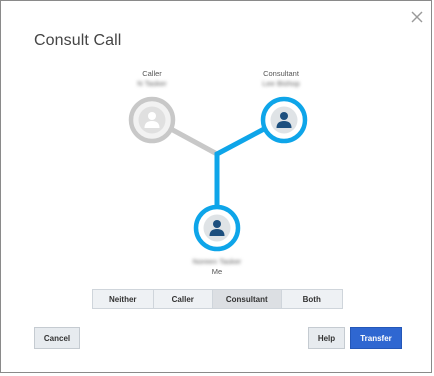 The width and height of the screenshot is (434, 376). What do you see at coordinates (123, 299) in the screenshot?
I see `listen-option-neither: Neither` at bounding box center [123, 299].